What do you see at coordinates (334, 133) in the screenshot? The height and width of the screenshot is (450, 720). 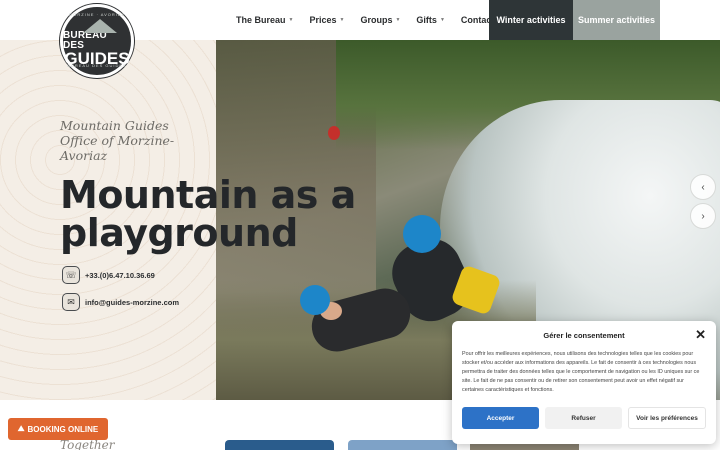 I see `photo-distant-climber` at bounding box center [334, 133].